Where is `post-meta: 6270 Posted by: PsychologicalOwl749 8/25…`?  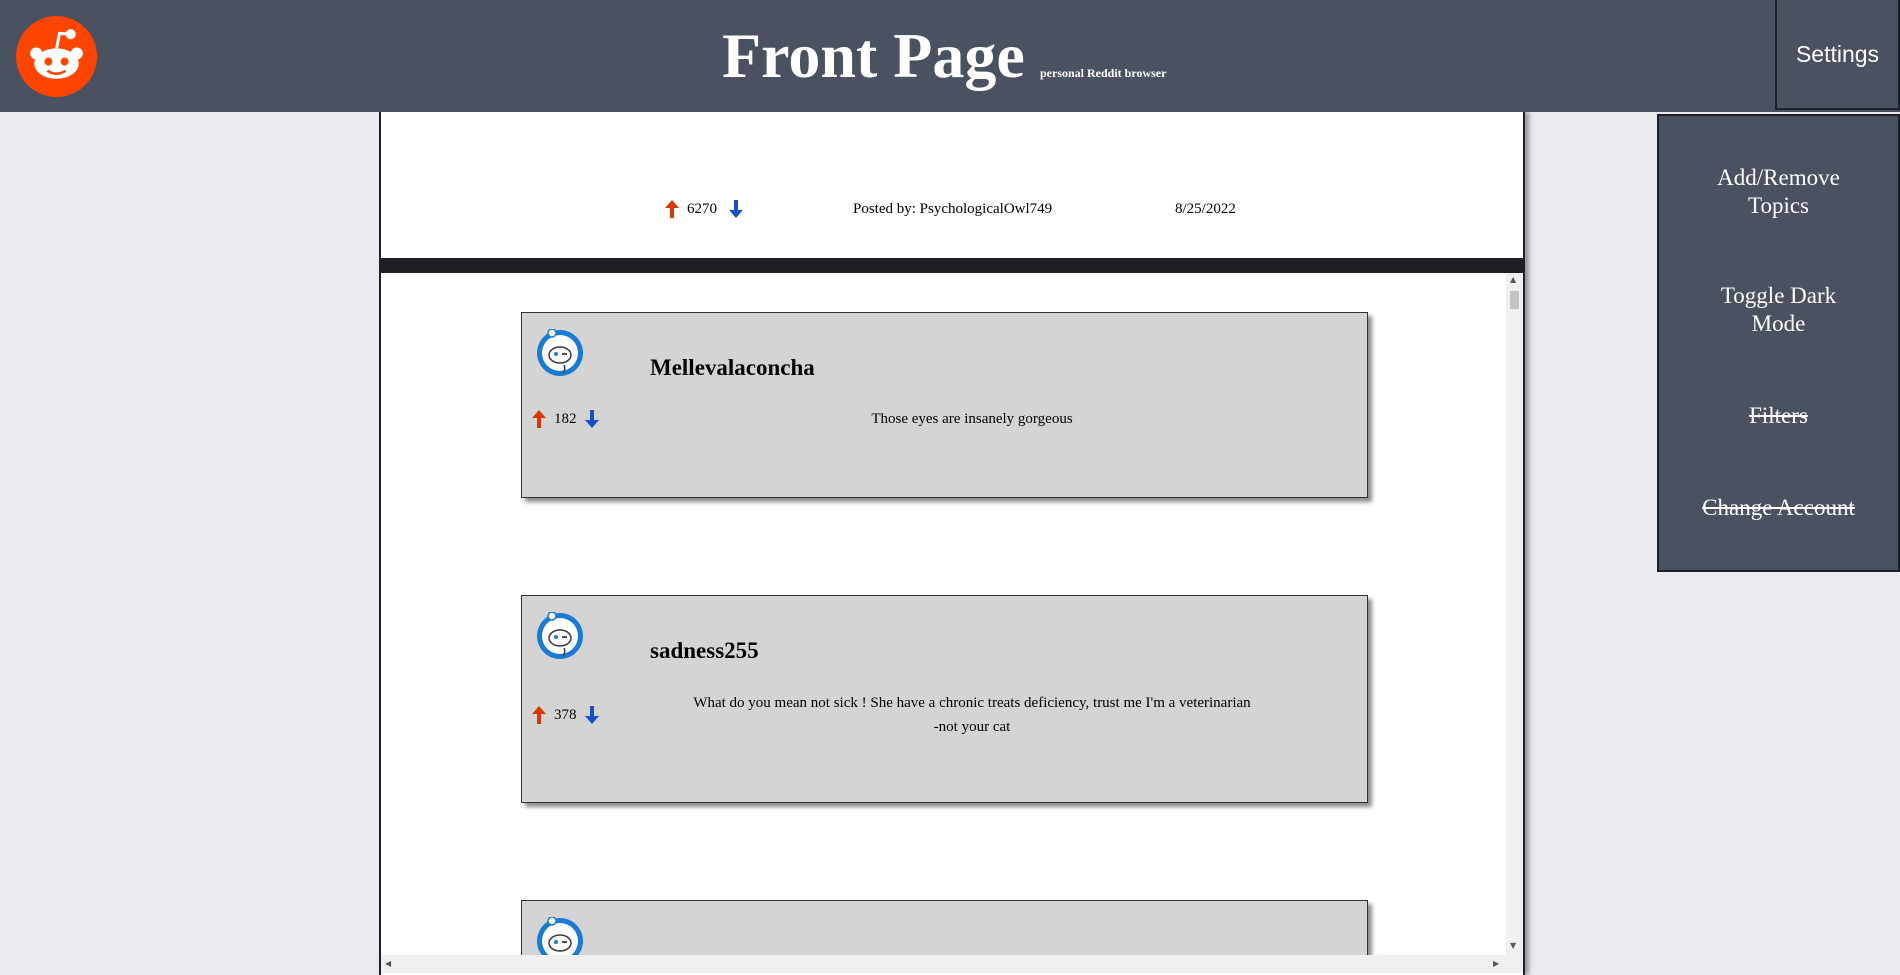
post-meta: 6270 Posted by: PsychologicalOwl749 8/25… is located at coordinates (952, 207).